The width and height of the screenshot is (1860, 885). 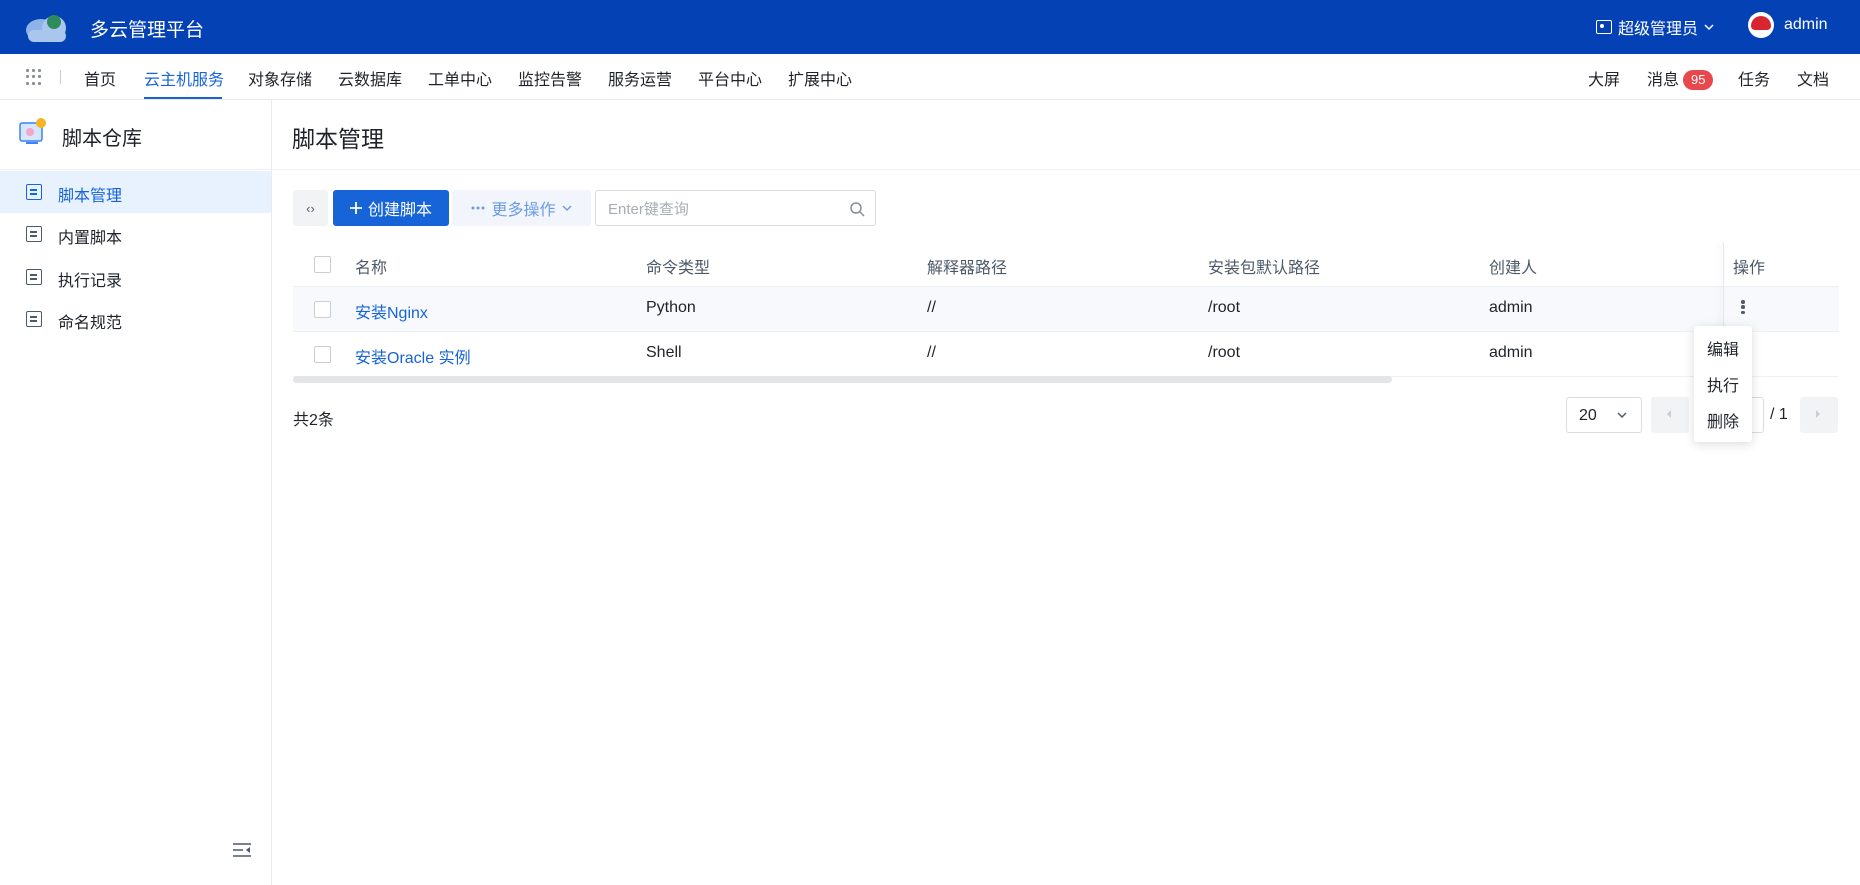 What do you see at coordinates (1066, 354) in the screenshot?
I see `table-row: 安装Oracle 实例 Shell // /root admin` at bounding box center [1066, 354].